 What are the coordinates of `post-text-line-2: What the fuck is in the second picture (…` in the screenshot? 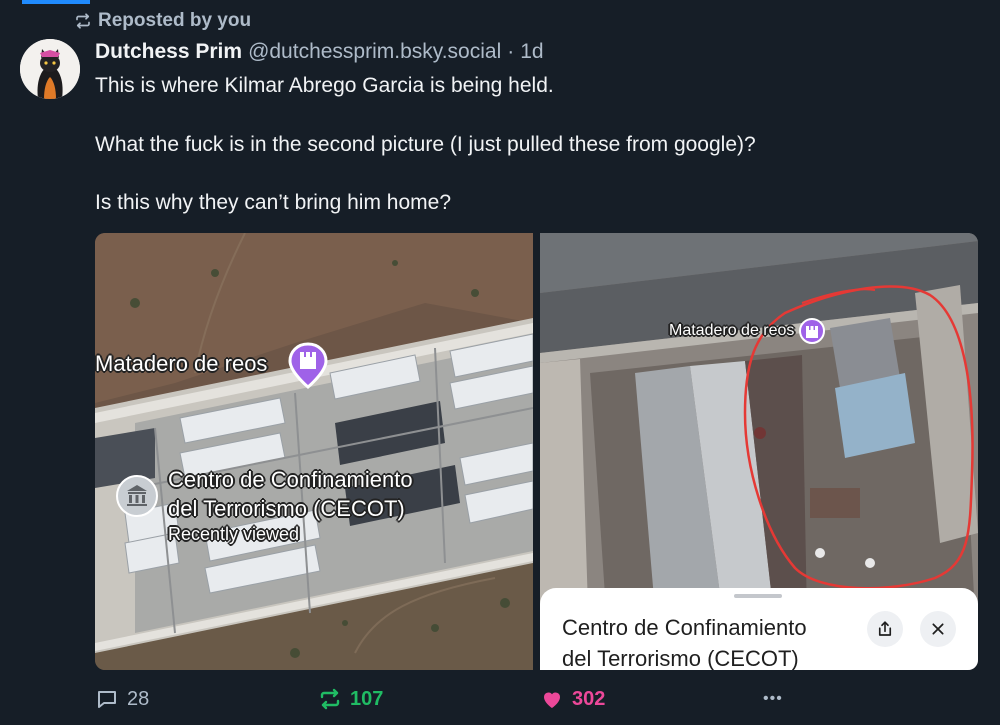 It's located at (425, 144).